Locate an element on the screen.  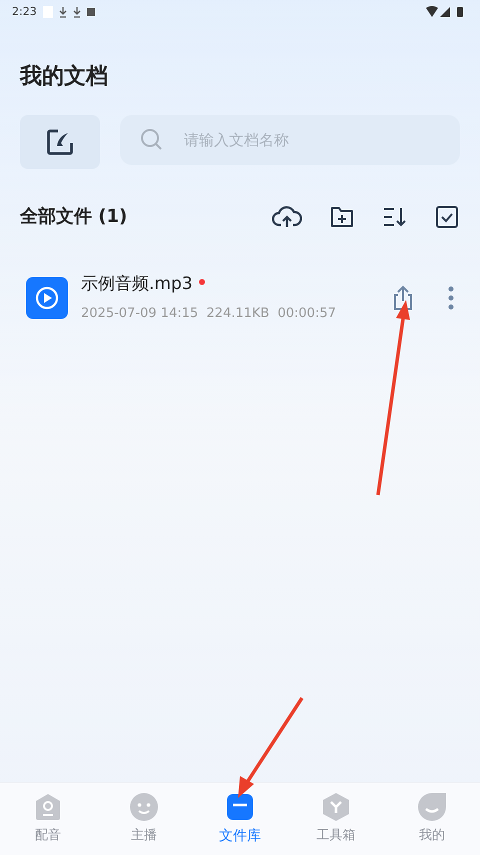
sort-icon is located at coordinates (395, 217).